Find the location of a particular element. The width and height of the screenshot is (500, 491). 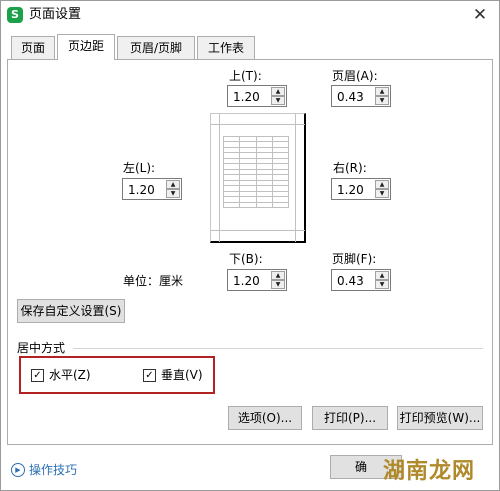

right-margin-up-icon: ▲ is located at coordinates (382, 184).